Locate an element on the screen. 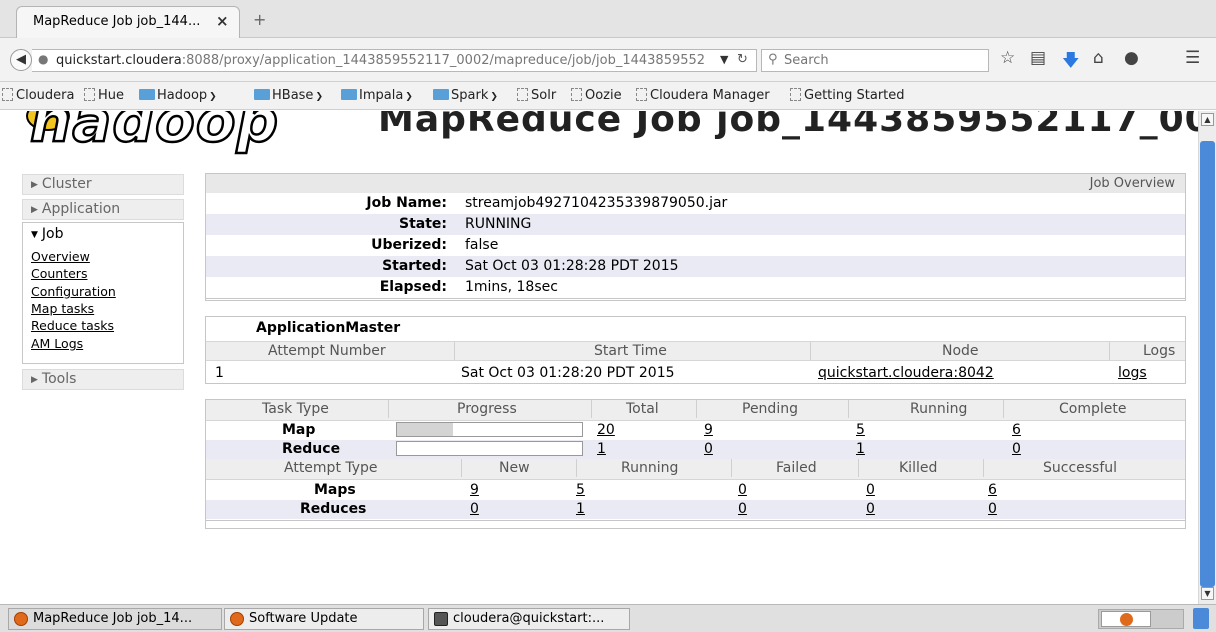  bookmark-folder-hadoop: Hadoop ❯ is located at coordinates (178, 95).